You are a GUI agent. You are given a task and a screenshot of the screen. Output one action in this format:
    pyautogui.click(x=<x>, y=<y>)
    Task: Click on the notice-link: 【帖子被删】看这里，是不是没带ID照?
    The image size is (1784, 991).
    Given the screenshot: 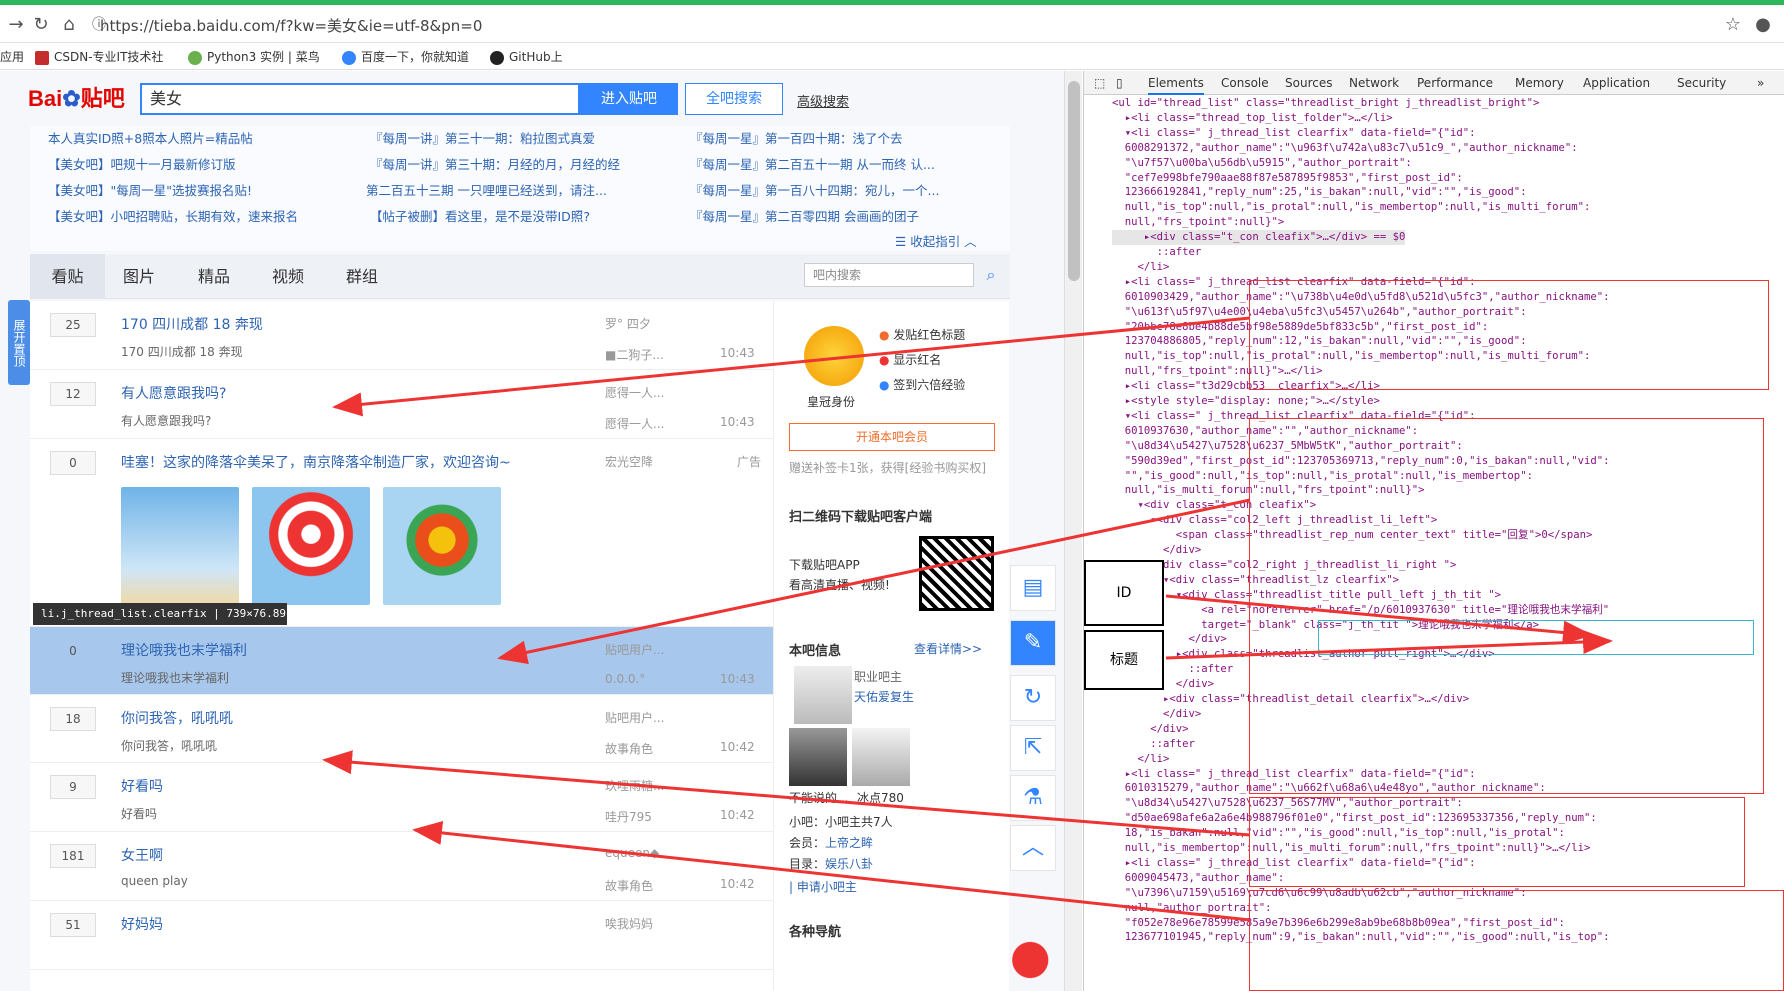 What is the action you would take?
    pyautogui.click(x=480, y=215)
    